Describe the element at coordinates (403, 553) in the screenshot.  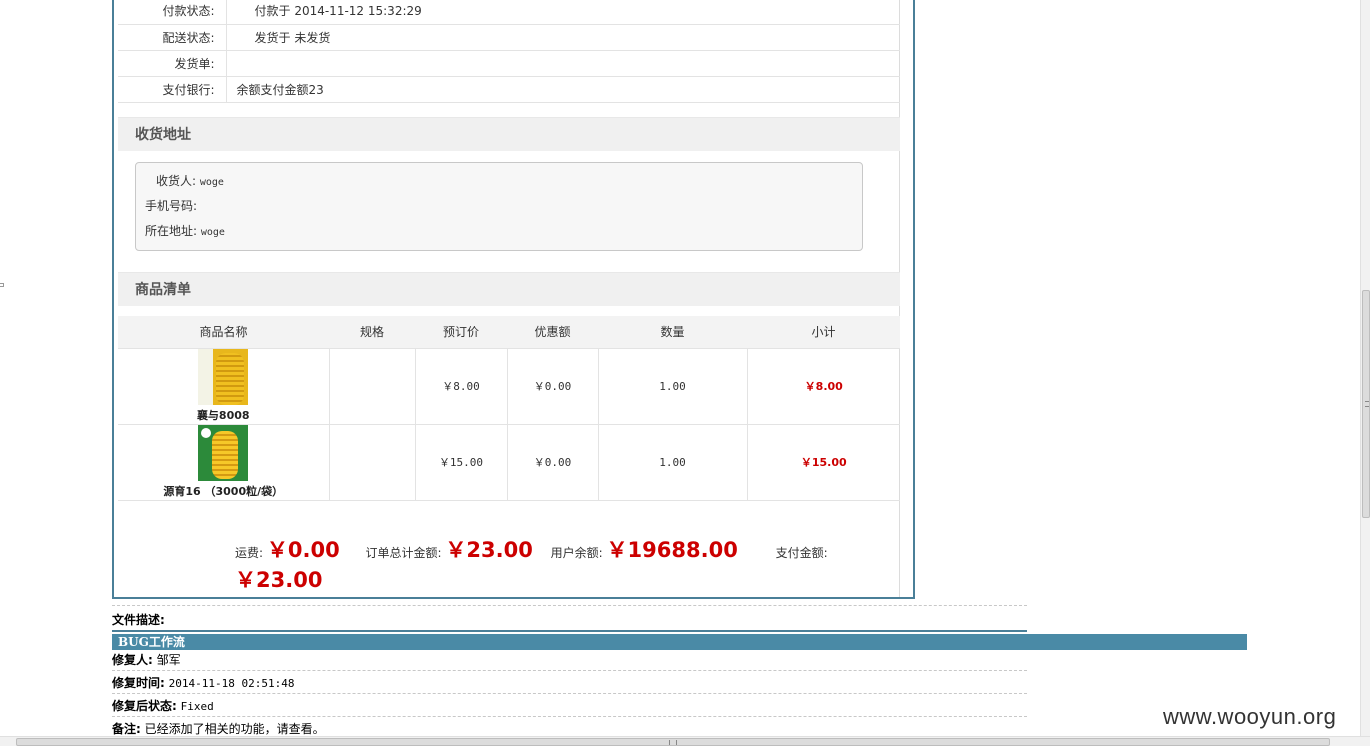
I see `order-total-label: 订单总计金额:` at that location.